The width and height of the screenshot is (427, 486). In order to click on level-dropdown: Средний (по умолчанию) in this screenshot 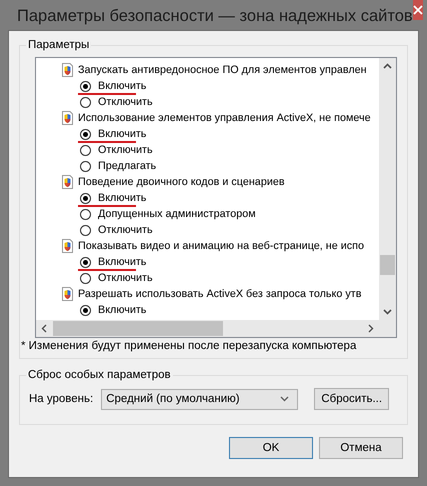, I will do `click(199, 399)`.